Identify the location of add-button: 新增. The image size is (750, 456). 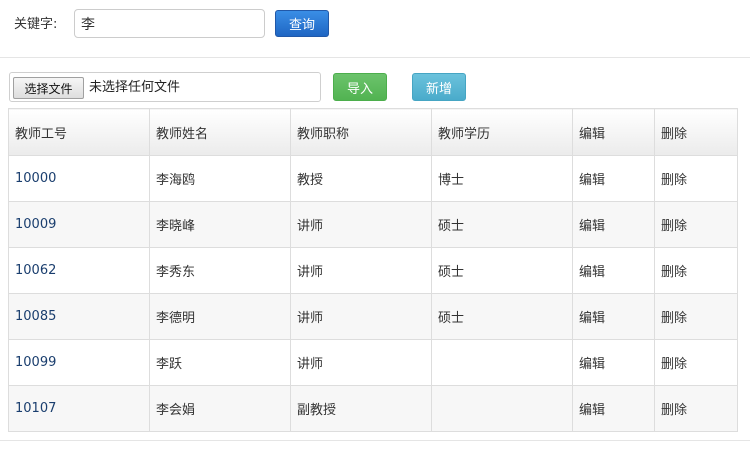
(439, 87).